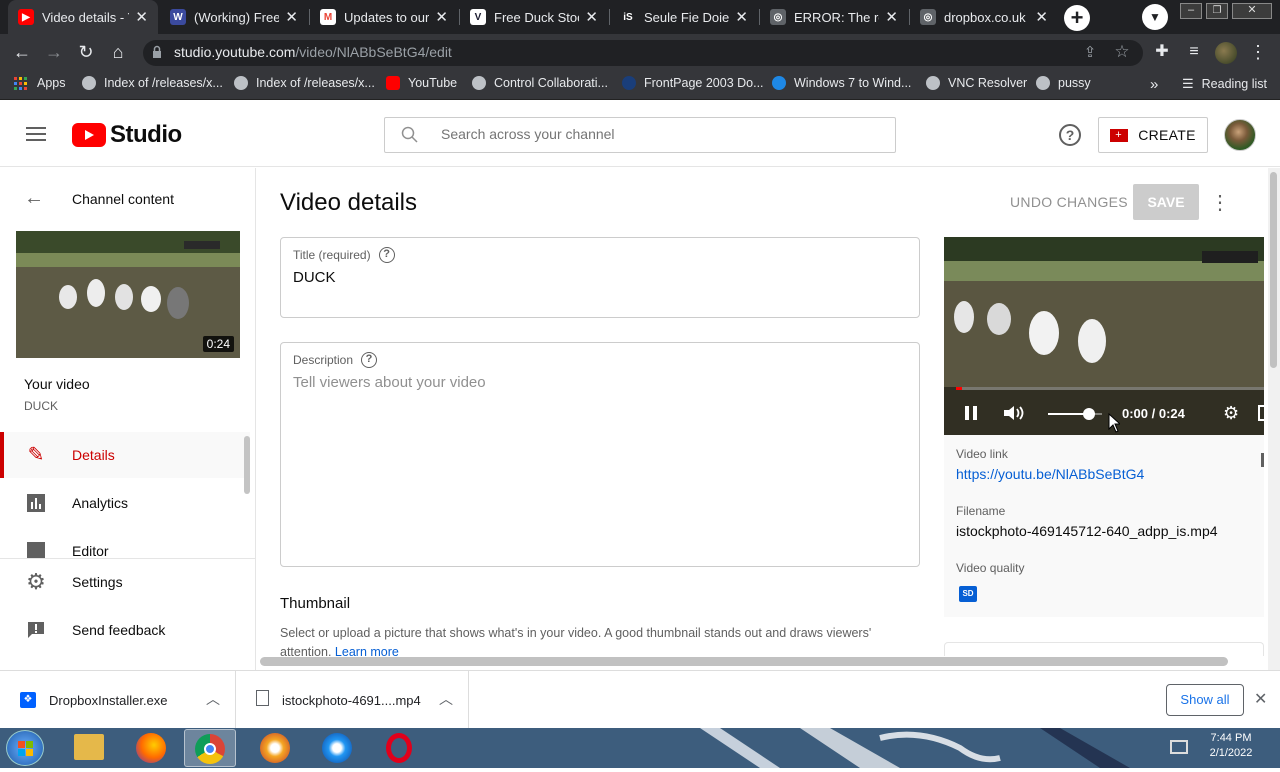 This screenshot has height=772, width=1280. Describe the element at coordinates (125, 630) in the screenshot. I see `sidebar-item-send-feedback: Send feedback` at that location.